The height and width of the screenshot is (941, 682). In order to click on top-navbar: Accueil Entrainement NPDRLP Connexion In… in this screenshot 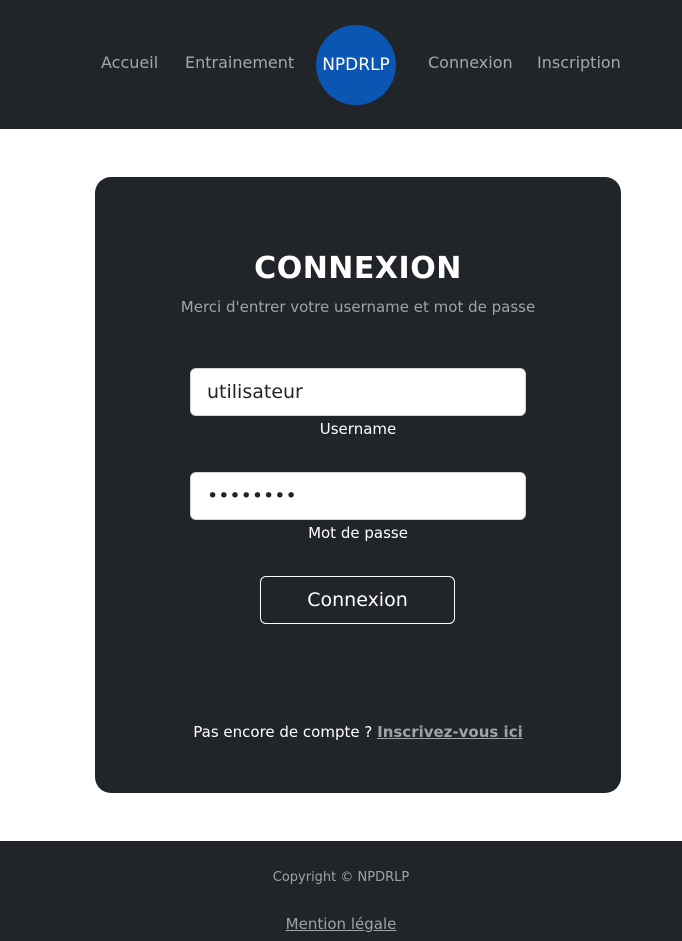, I will do `click(341, 64)`.